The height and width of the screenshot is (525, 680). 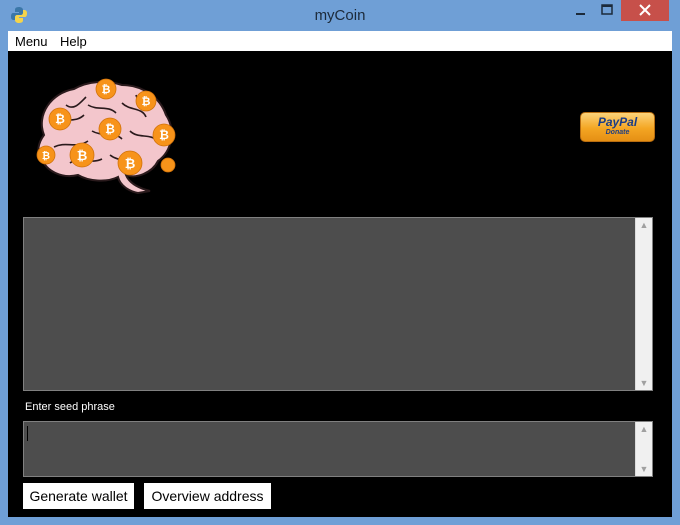 I want to click on seed-phrase-input: ▲ ▼, so click(x=338, y=449).